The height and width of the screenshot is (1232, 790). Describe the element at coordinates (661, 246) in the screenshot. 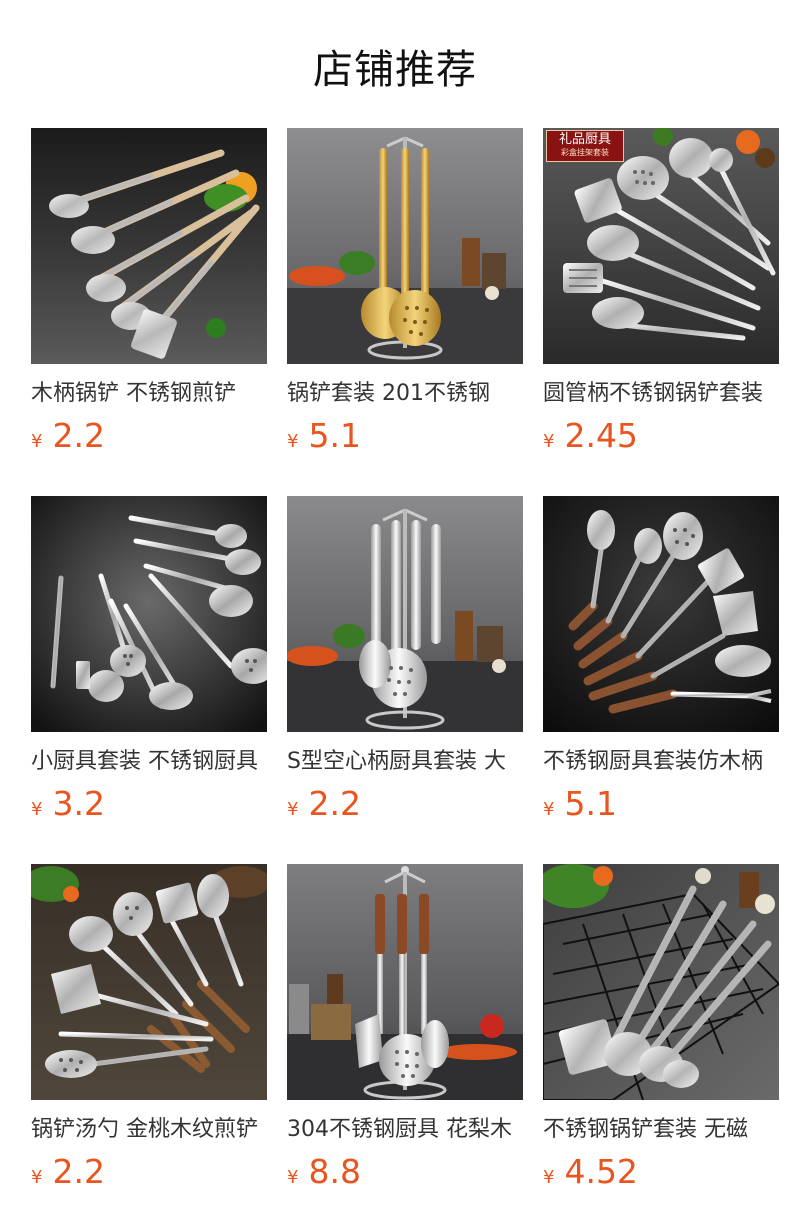

I see `product-image: 礼品厨具 彩盒挂架套装` at that location.